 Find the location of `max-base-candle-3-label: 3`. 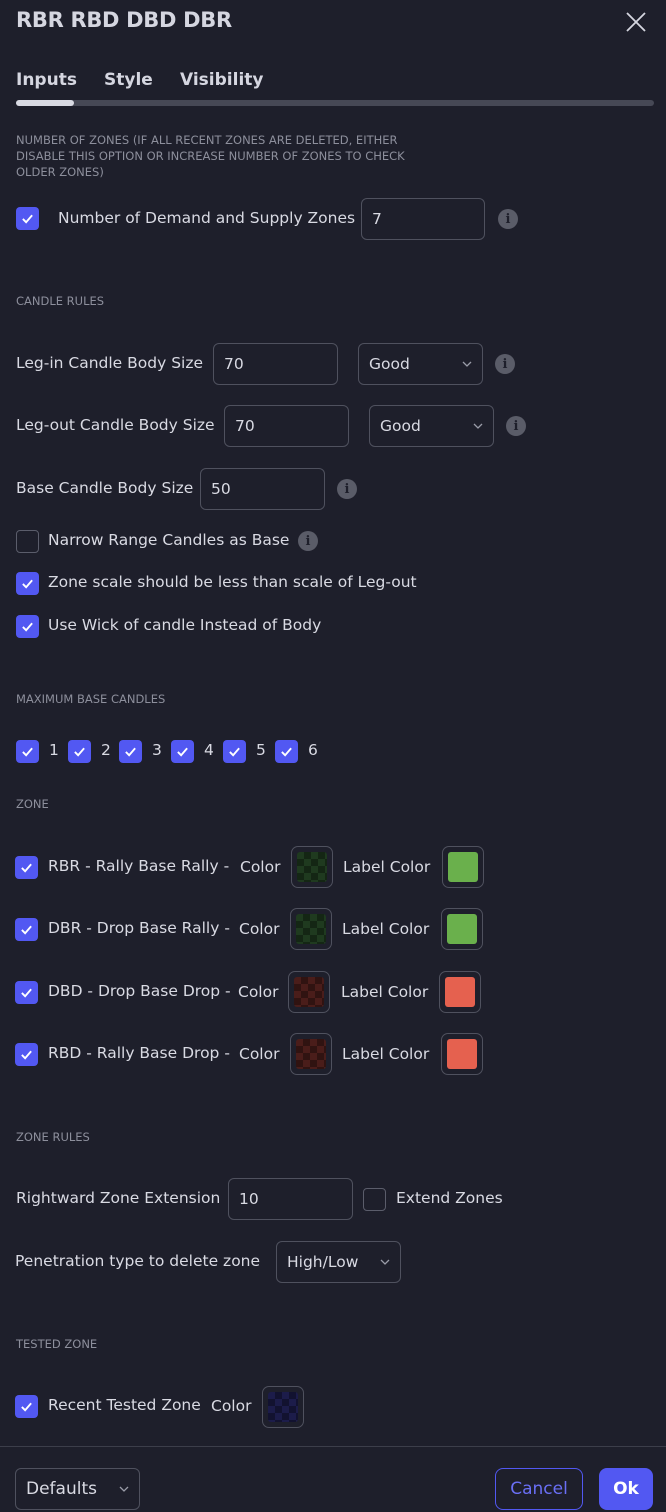

max-base-candle-3-label: 3 is located at coordinates (157, 750).